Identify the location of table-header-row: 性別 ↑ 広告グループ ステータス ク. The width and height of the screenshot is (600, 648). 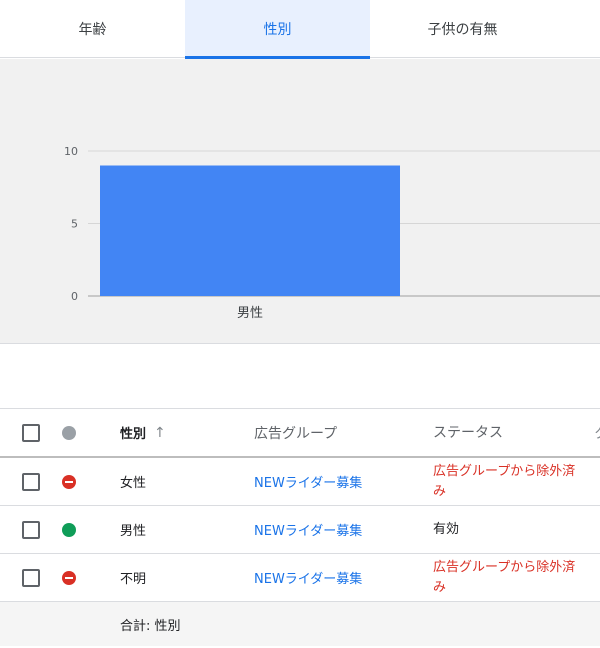
(300, 433).